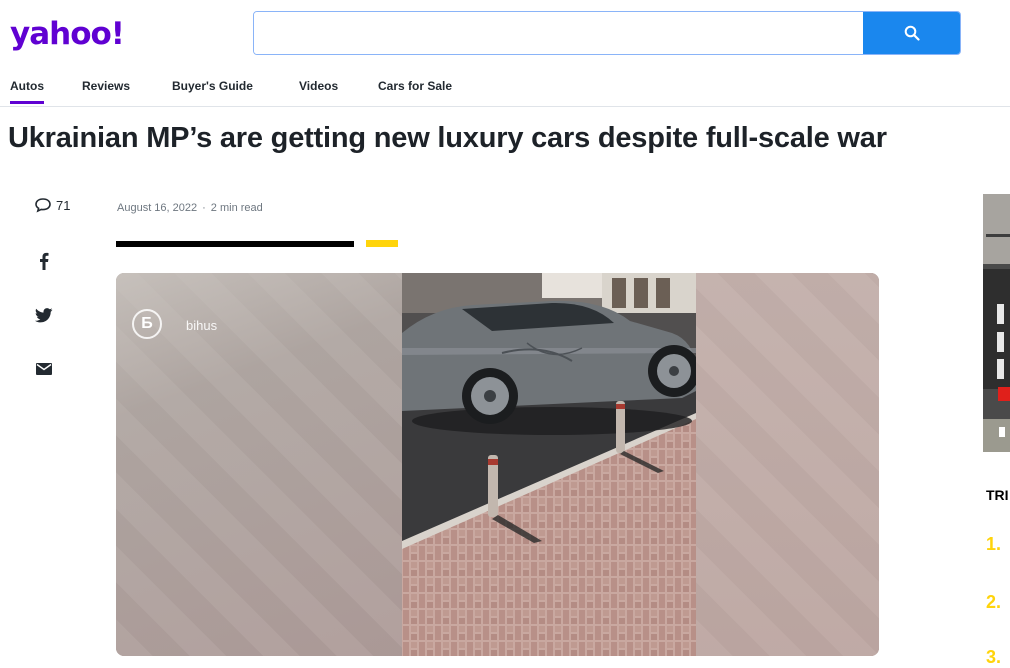  What do you see at coordinates (147, 324) in the screenshot?
I see `channel-logo: Б` at bounding box center [147, 324].